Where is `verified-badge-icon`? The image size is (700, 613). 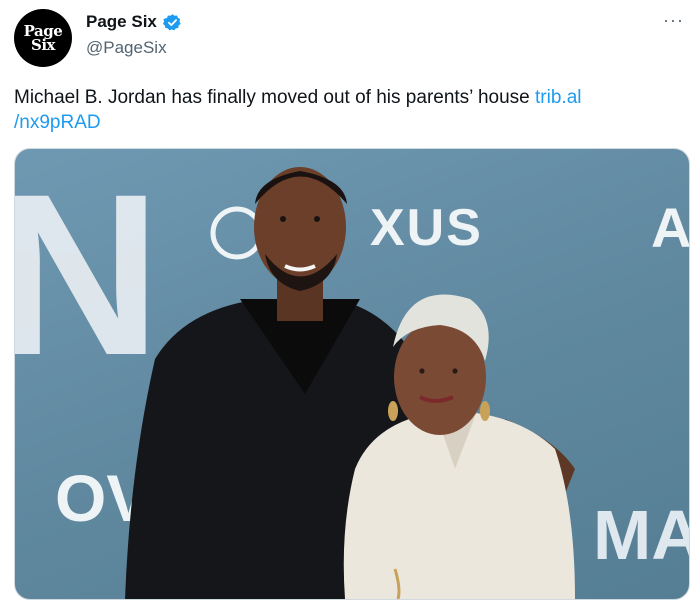
verified-badge-icon is located at coordinates (171, 21).